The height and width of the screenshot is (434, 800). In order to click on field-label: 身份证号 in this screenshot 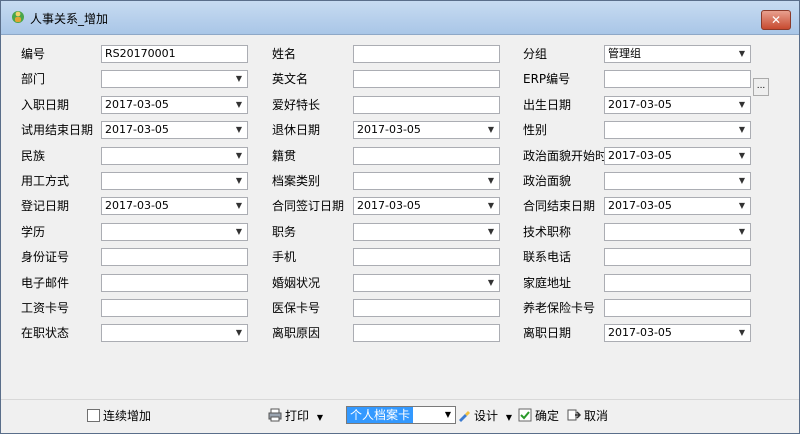, I will do `click(45, 257)`.